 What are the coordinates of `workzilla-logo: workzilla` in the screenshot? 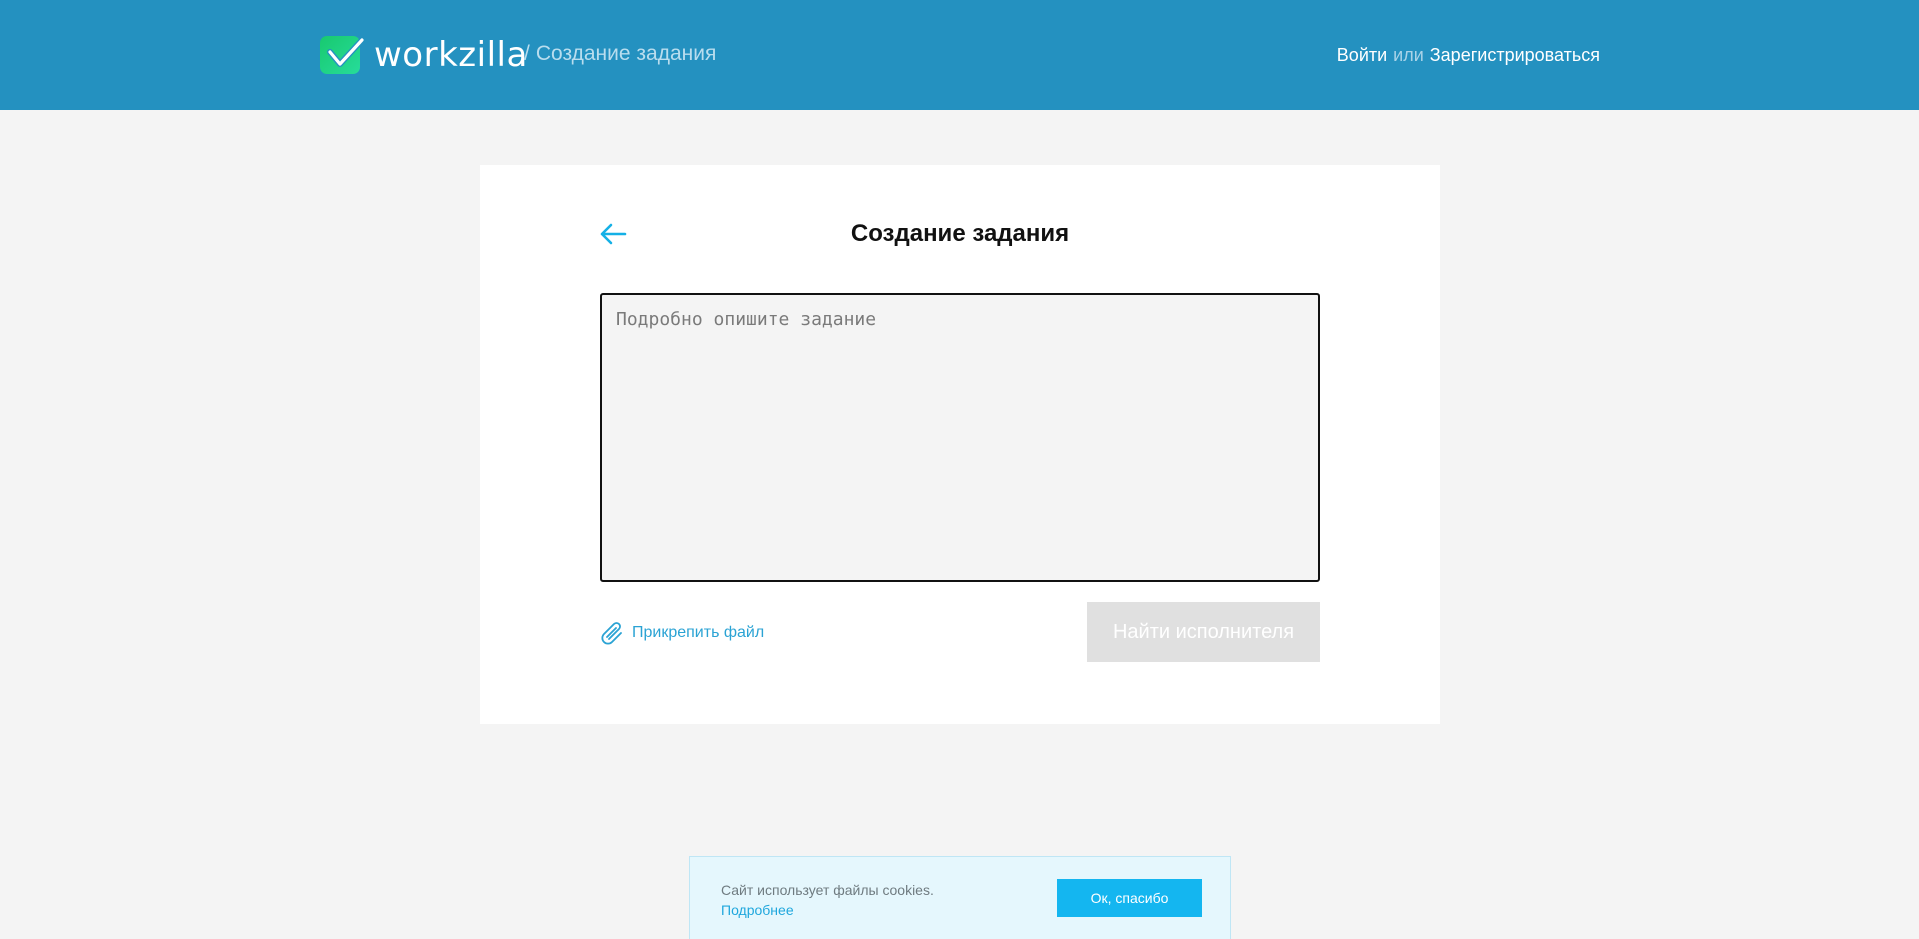 It's located at (424, 55).